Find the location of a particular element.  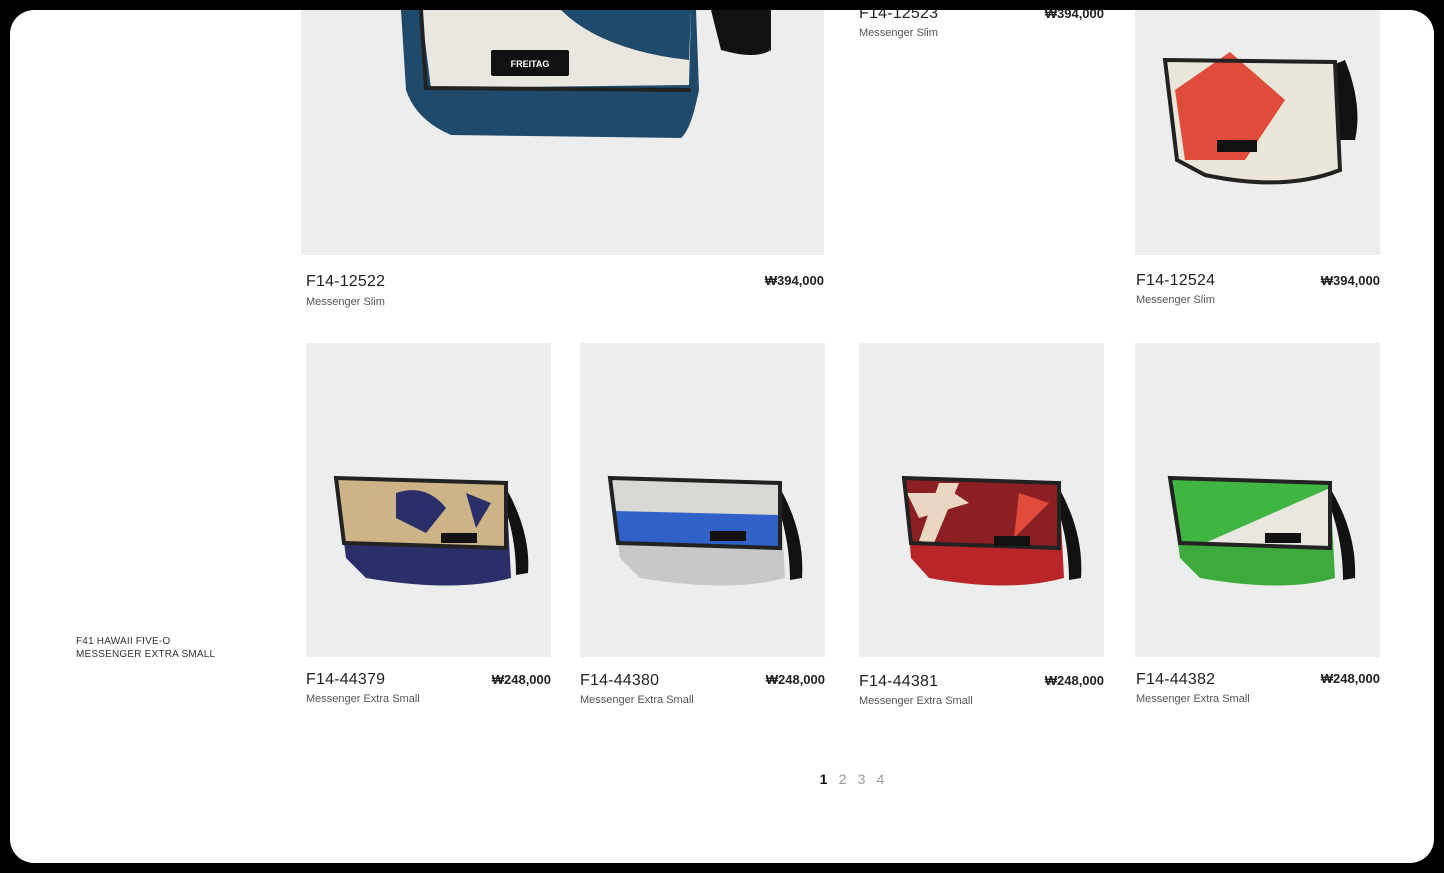

product-code: F14-44382 is located at coordinates (1175, 680).